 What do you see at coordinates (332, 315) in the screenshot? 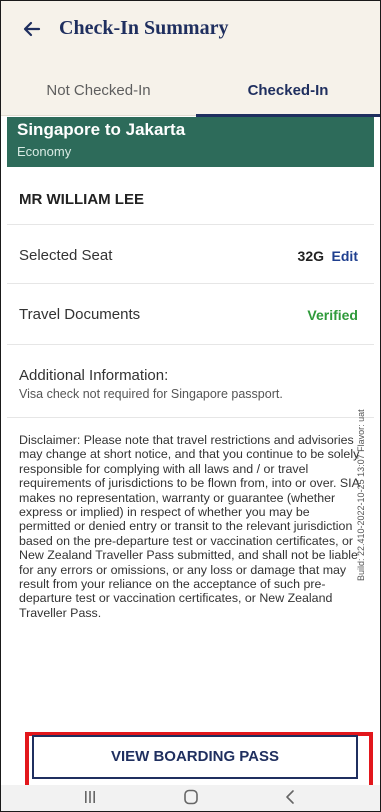
I see `documents-status: Verified` at bounding box center [332, 315].